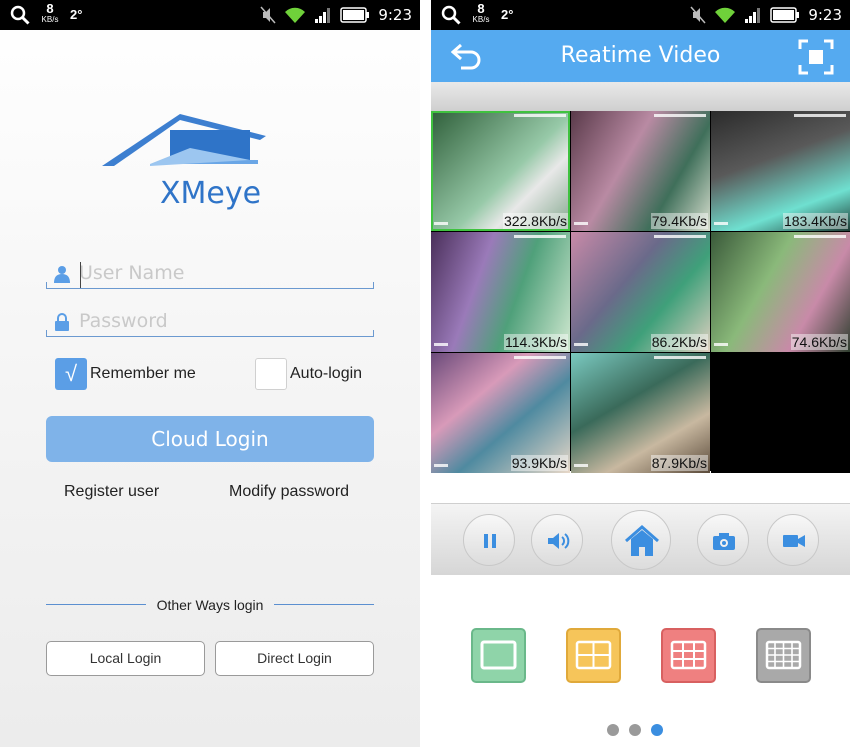 The width and height of the screenshot is (850, 747). What do you see at coordinates (62, 322) in the screenshot?
I see `lock-icon` at bounding box center [62, 322].